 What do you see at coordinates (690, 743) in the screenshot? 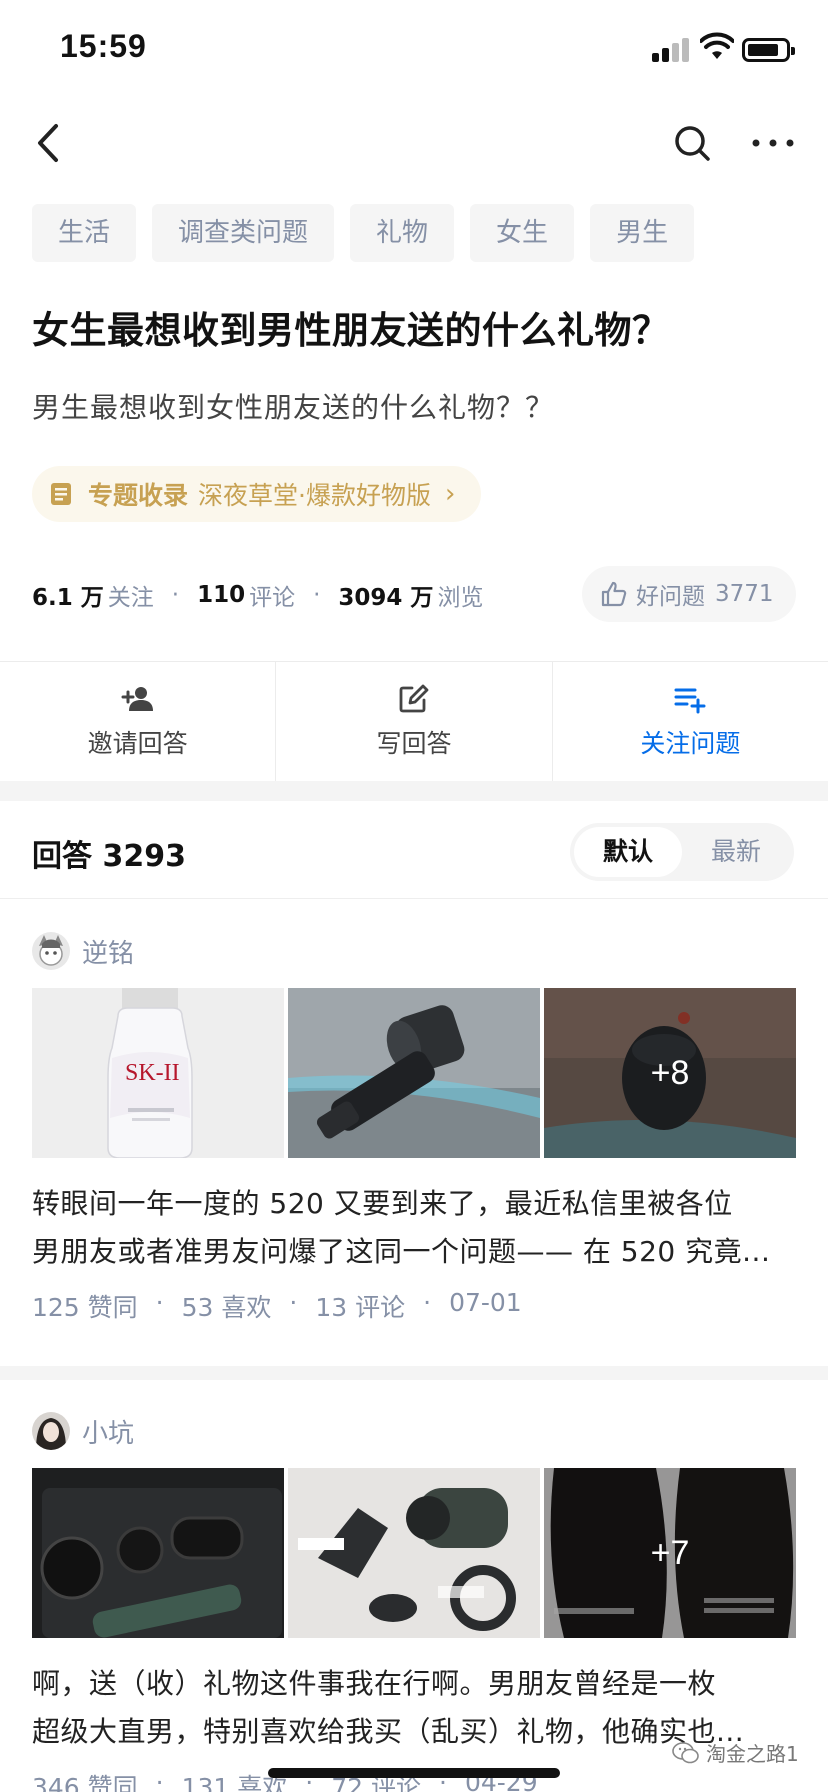
I see `follow-question-label: 关注问题` at bounding box center [690, 743].